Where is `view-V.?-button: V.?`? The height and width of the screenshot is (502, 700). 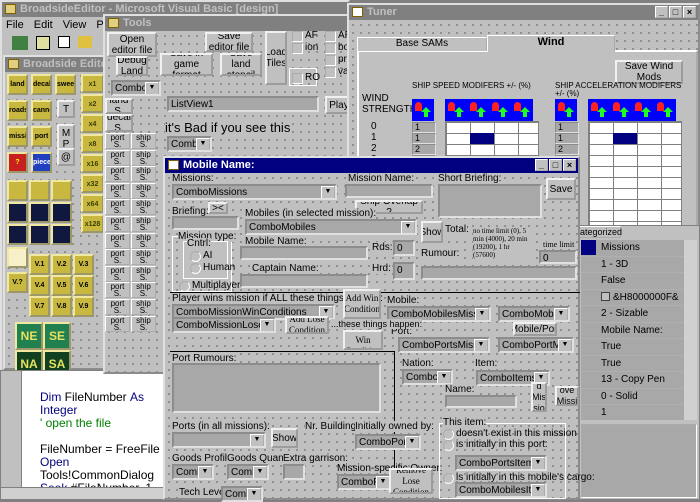 view-V.?-button: V.? is located at coordinates (17, 282).